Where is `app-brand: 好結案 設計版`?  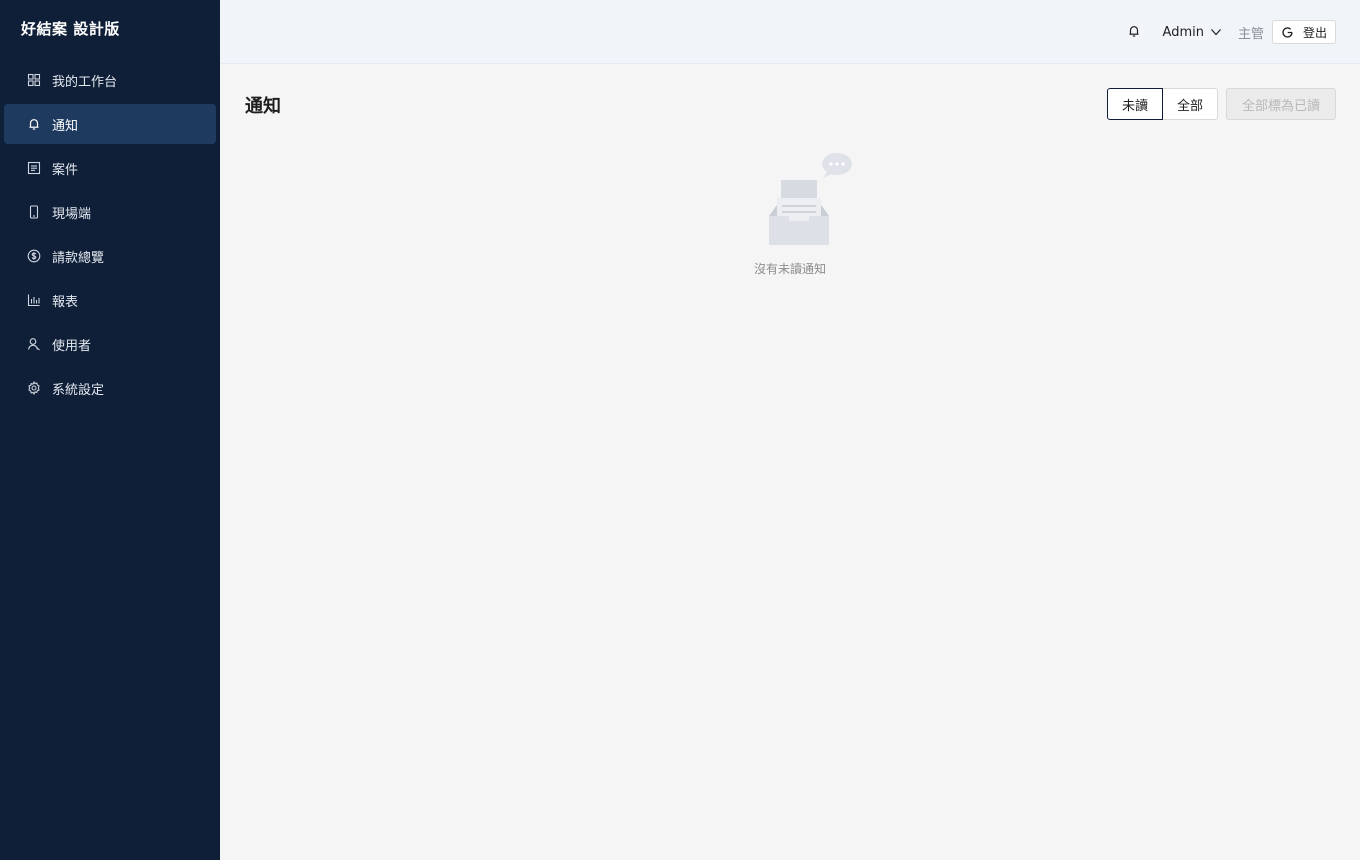 app-brand: 好結案 設計版 is located at coordinates (70, 29).